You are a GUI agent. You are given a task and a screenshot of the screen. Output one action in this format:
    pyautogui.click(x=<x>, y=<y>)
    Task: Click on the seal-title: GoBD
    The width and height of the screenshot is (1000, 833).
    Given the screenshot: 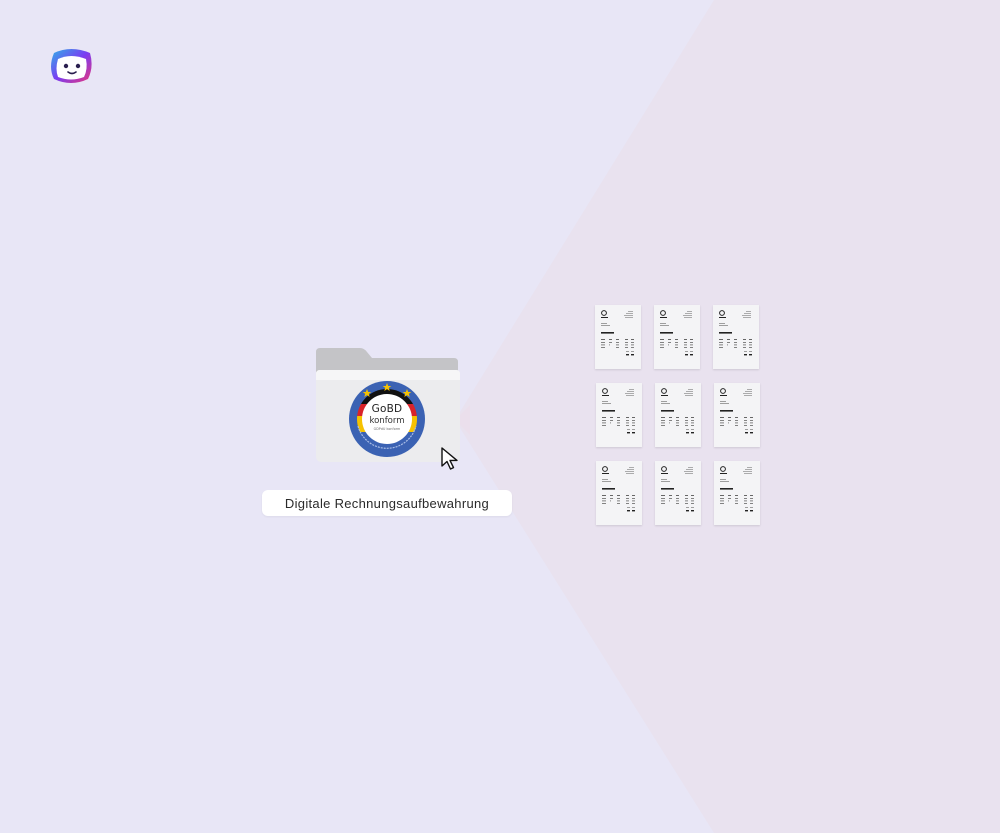 What is the action you would take?
    pyautogui.click(x=387, y=409)
    